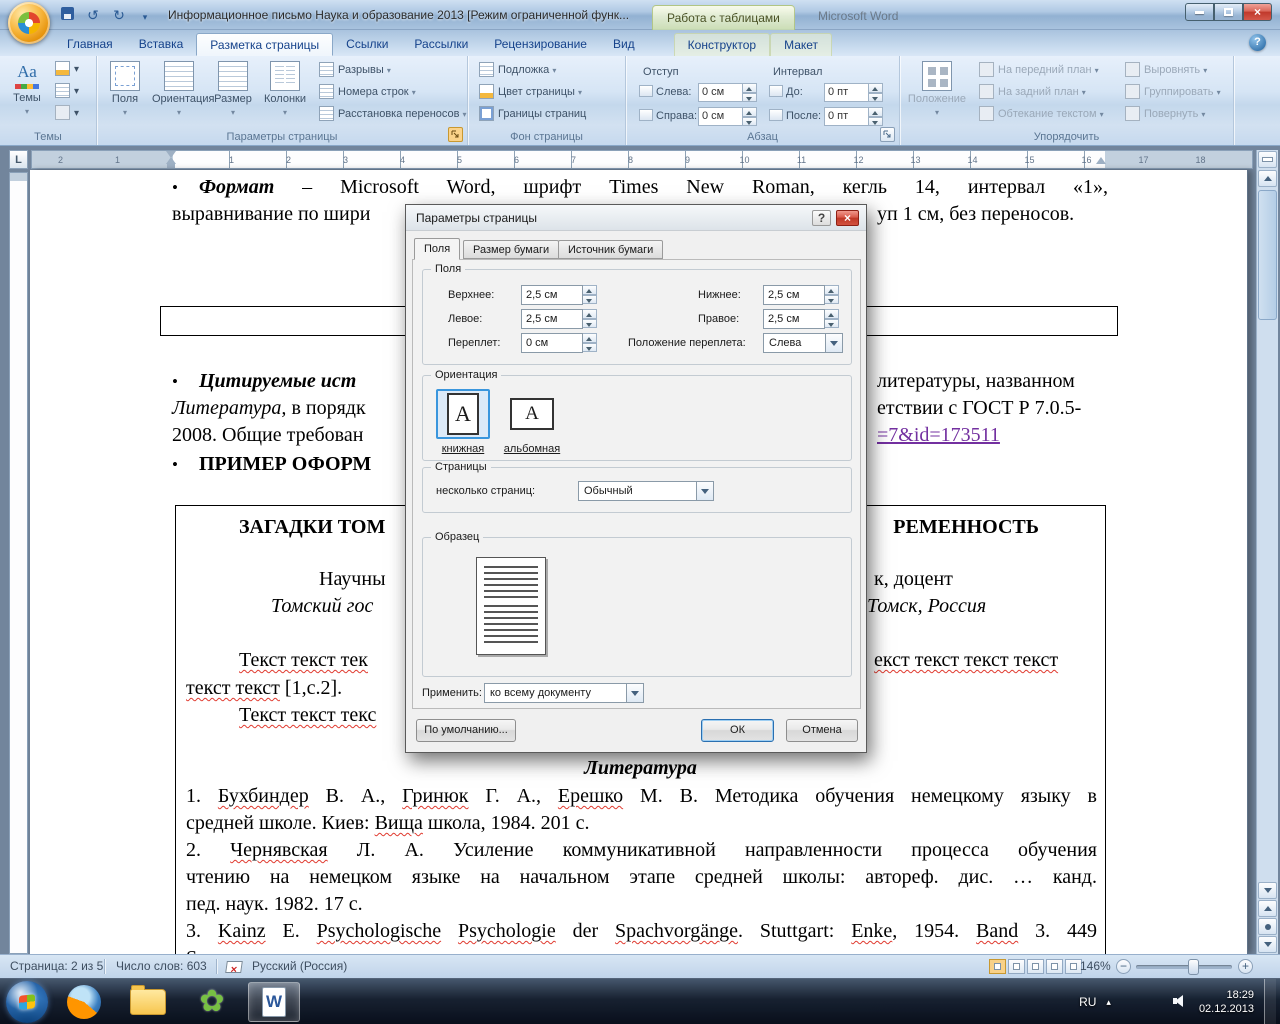  I want to click on orientation-landscape-option: A, so click(532, 414).